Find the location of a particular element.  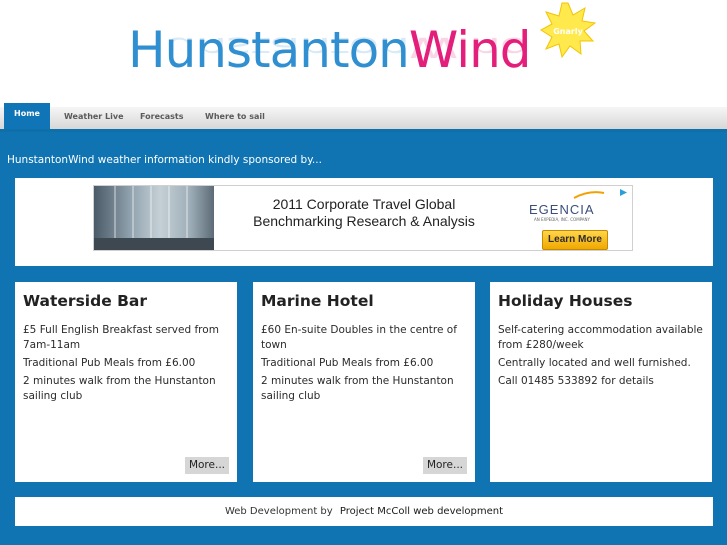

ad-headline-line1: 2011 Corporate Travel Global is located at coordinates (364, 204).